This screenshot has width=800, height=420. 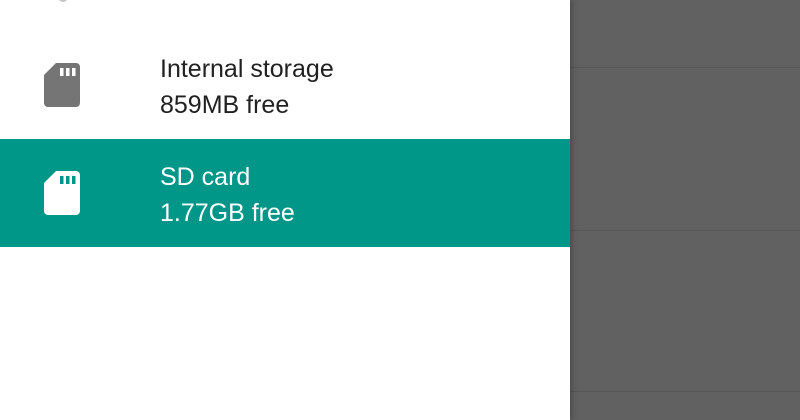 I want to click on storage-free-space: 859MB free, so click(x=225, y=105).